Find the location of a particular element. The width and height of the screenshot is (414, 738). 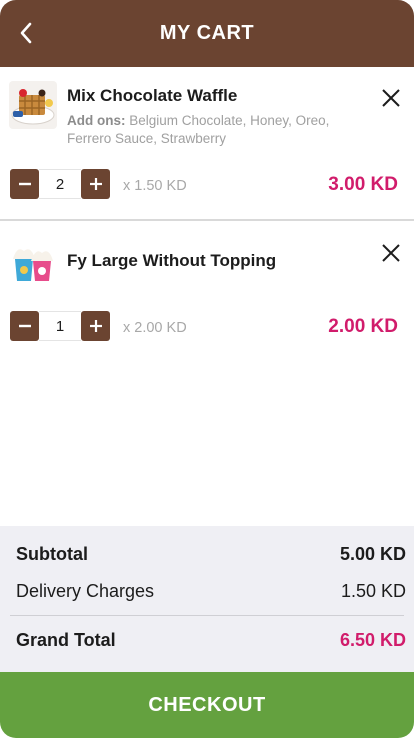

back-button is located at coordinates (26, 33).